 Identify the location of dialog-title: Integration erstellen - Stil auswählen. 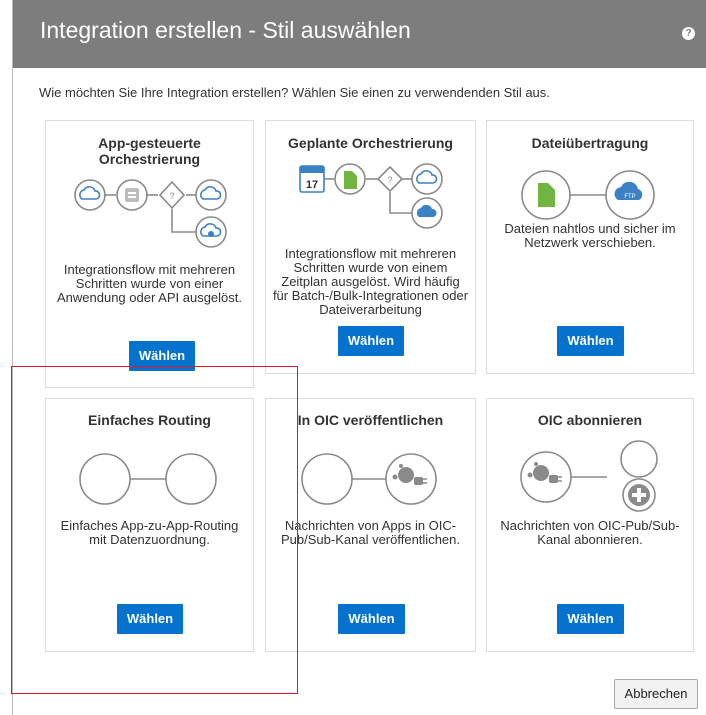
(225, 30).